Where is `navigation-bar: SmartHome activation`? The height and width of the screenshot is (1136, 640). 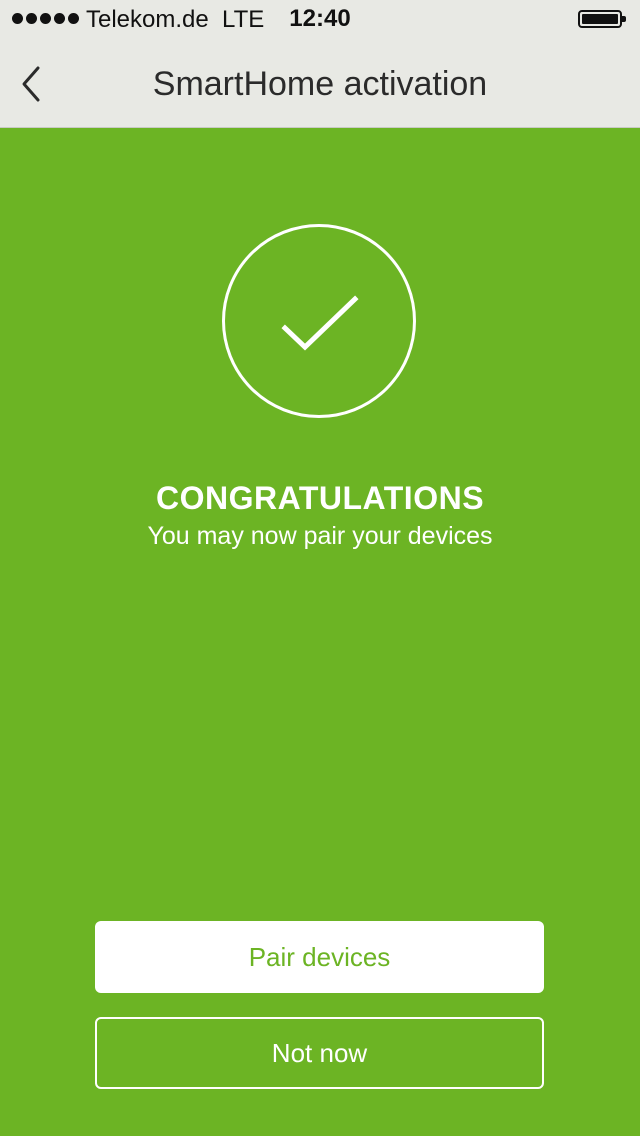 navigation-bar: SmartHome activation is located at coordinates (320, 84).